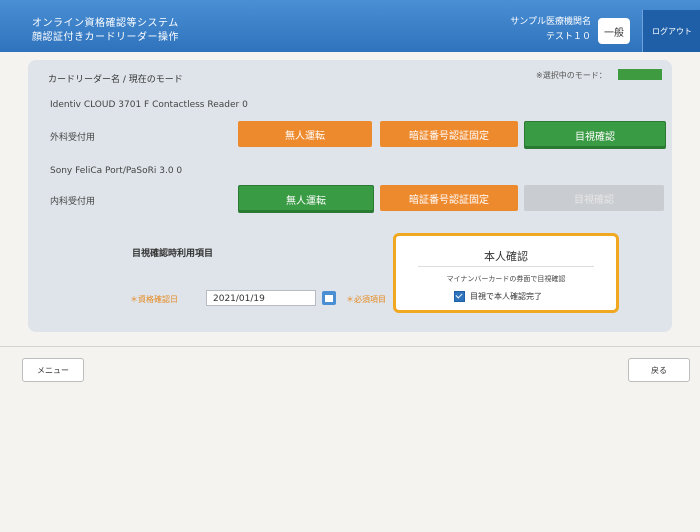  I want to click on breadcrumb: カードリーダー名 / 現在のモード, so click(115, 80).